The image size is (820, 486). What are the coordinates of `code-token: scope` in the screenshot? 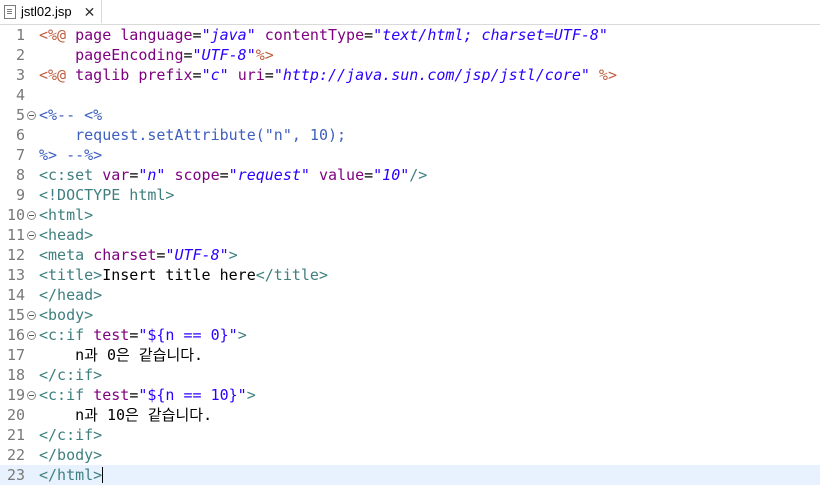 It's located at (197, 175).